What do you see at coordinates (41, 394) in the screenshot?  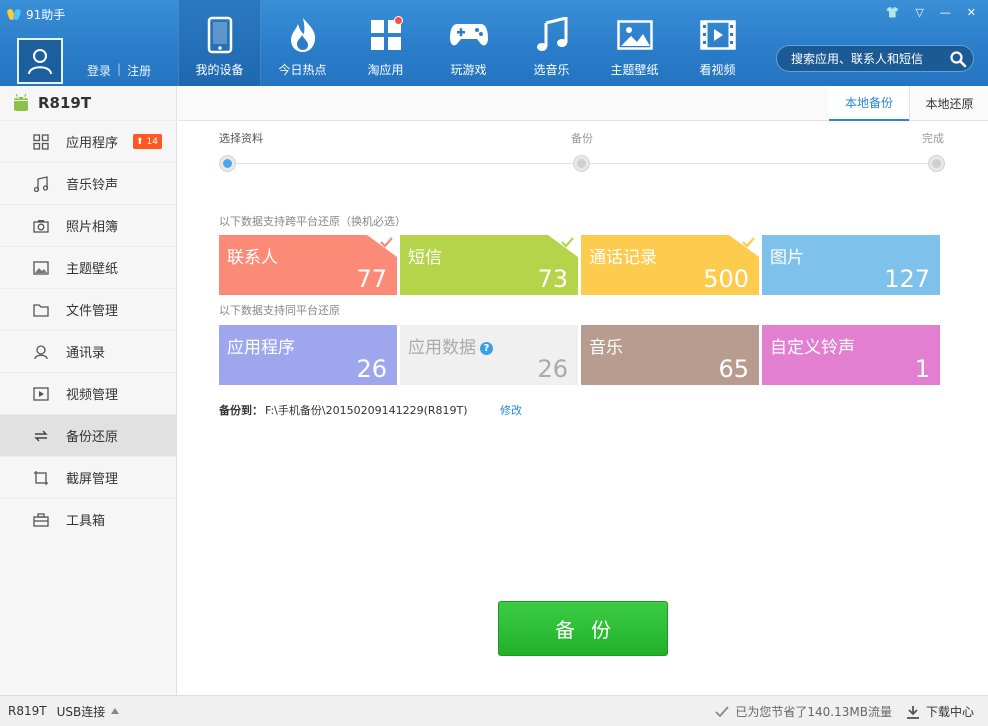 I see `video-icon` at bounding box center [41, 394].